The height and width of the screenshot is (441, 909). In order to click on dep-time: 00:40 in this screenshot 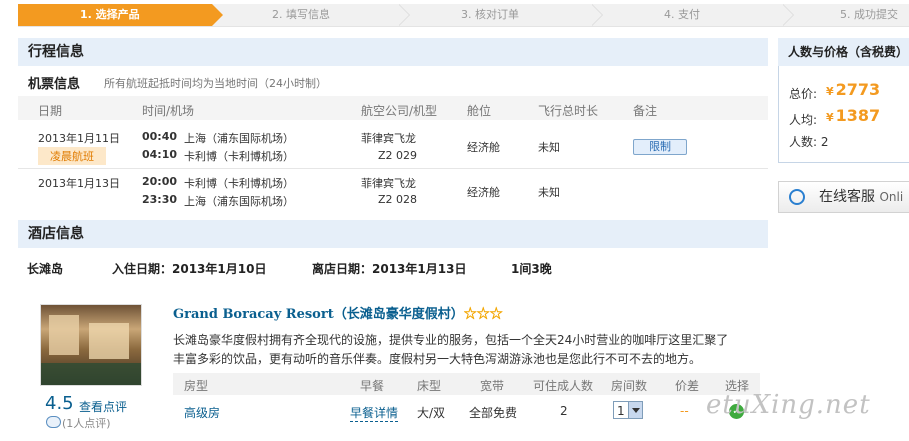, I will do `click(160, 136)`.